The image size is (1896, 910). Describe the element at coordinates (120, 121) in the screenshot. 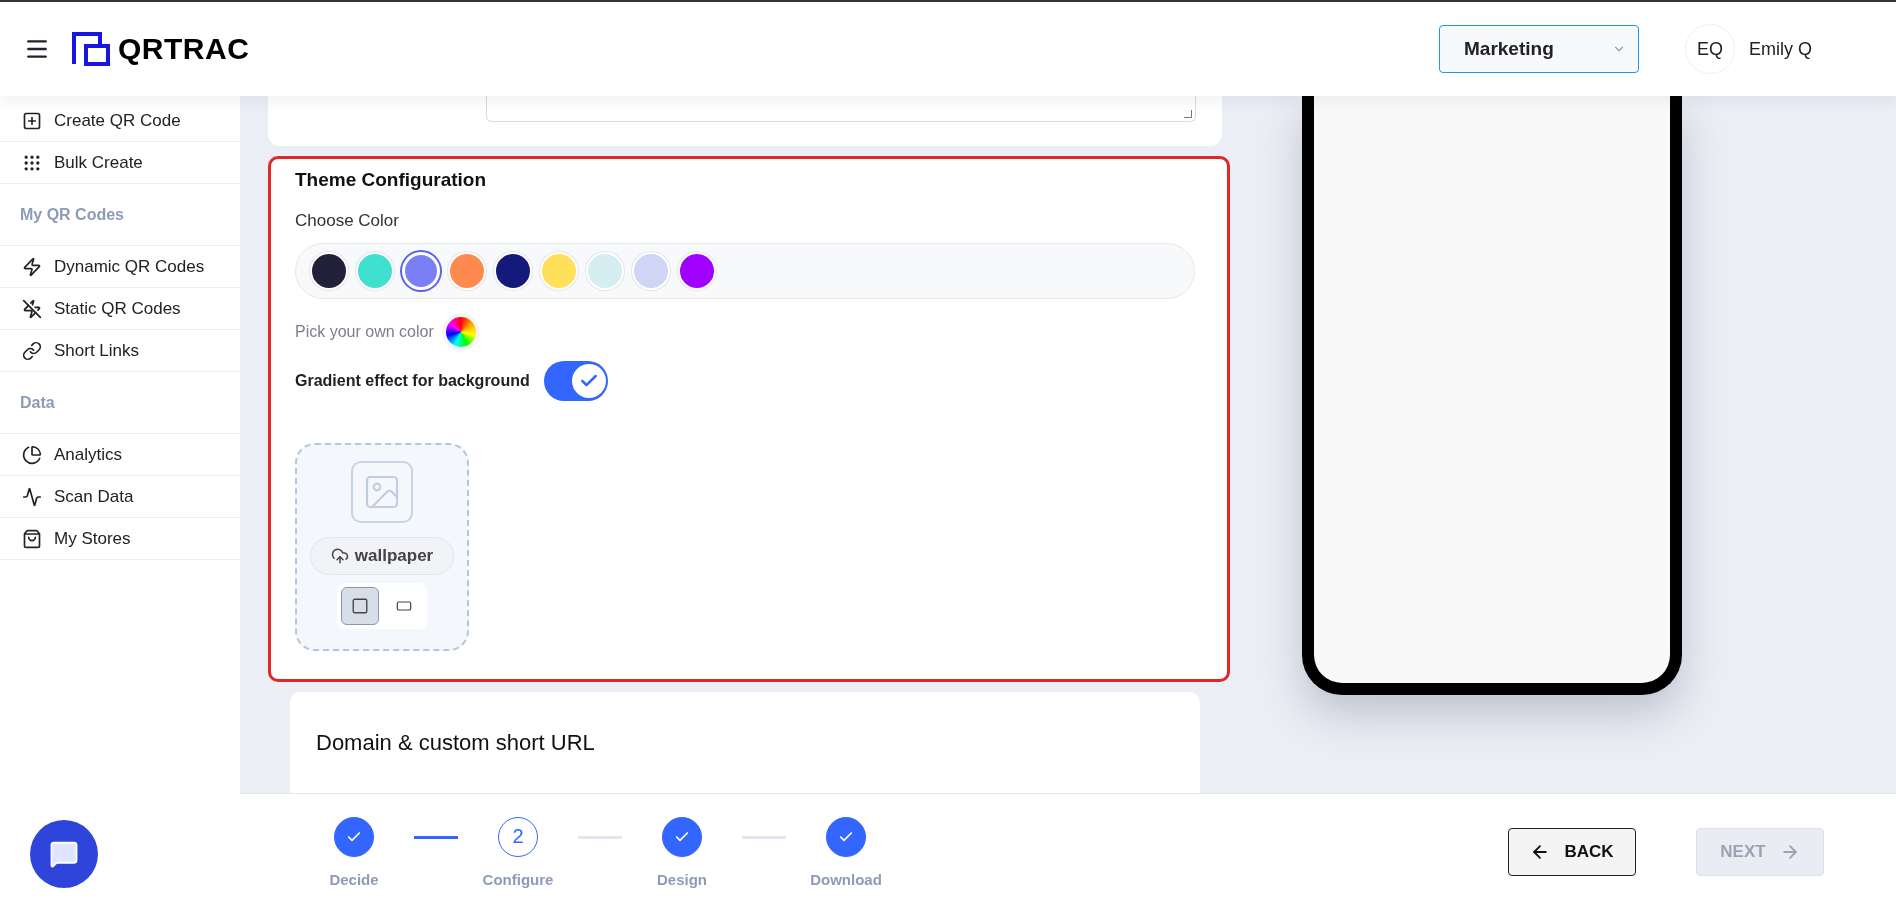

I see `sidebar-item: Create QR Code` at that location.